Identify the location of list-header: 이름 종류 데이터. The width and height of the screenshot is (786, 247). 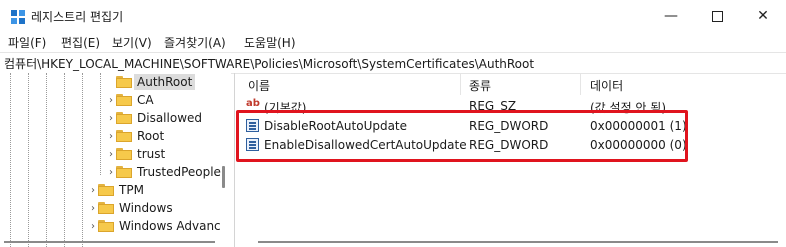
(512, 84).